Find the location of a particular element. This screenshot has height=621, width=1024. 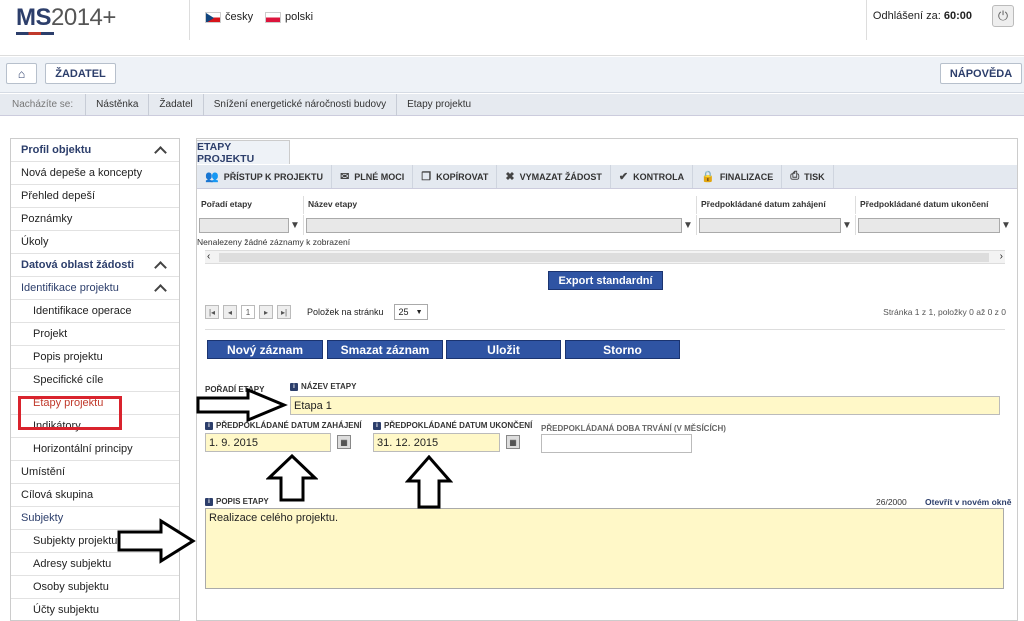

horizontal-scrollbar: ‹ › is located at coordinates (605, 257).